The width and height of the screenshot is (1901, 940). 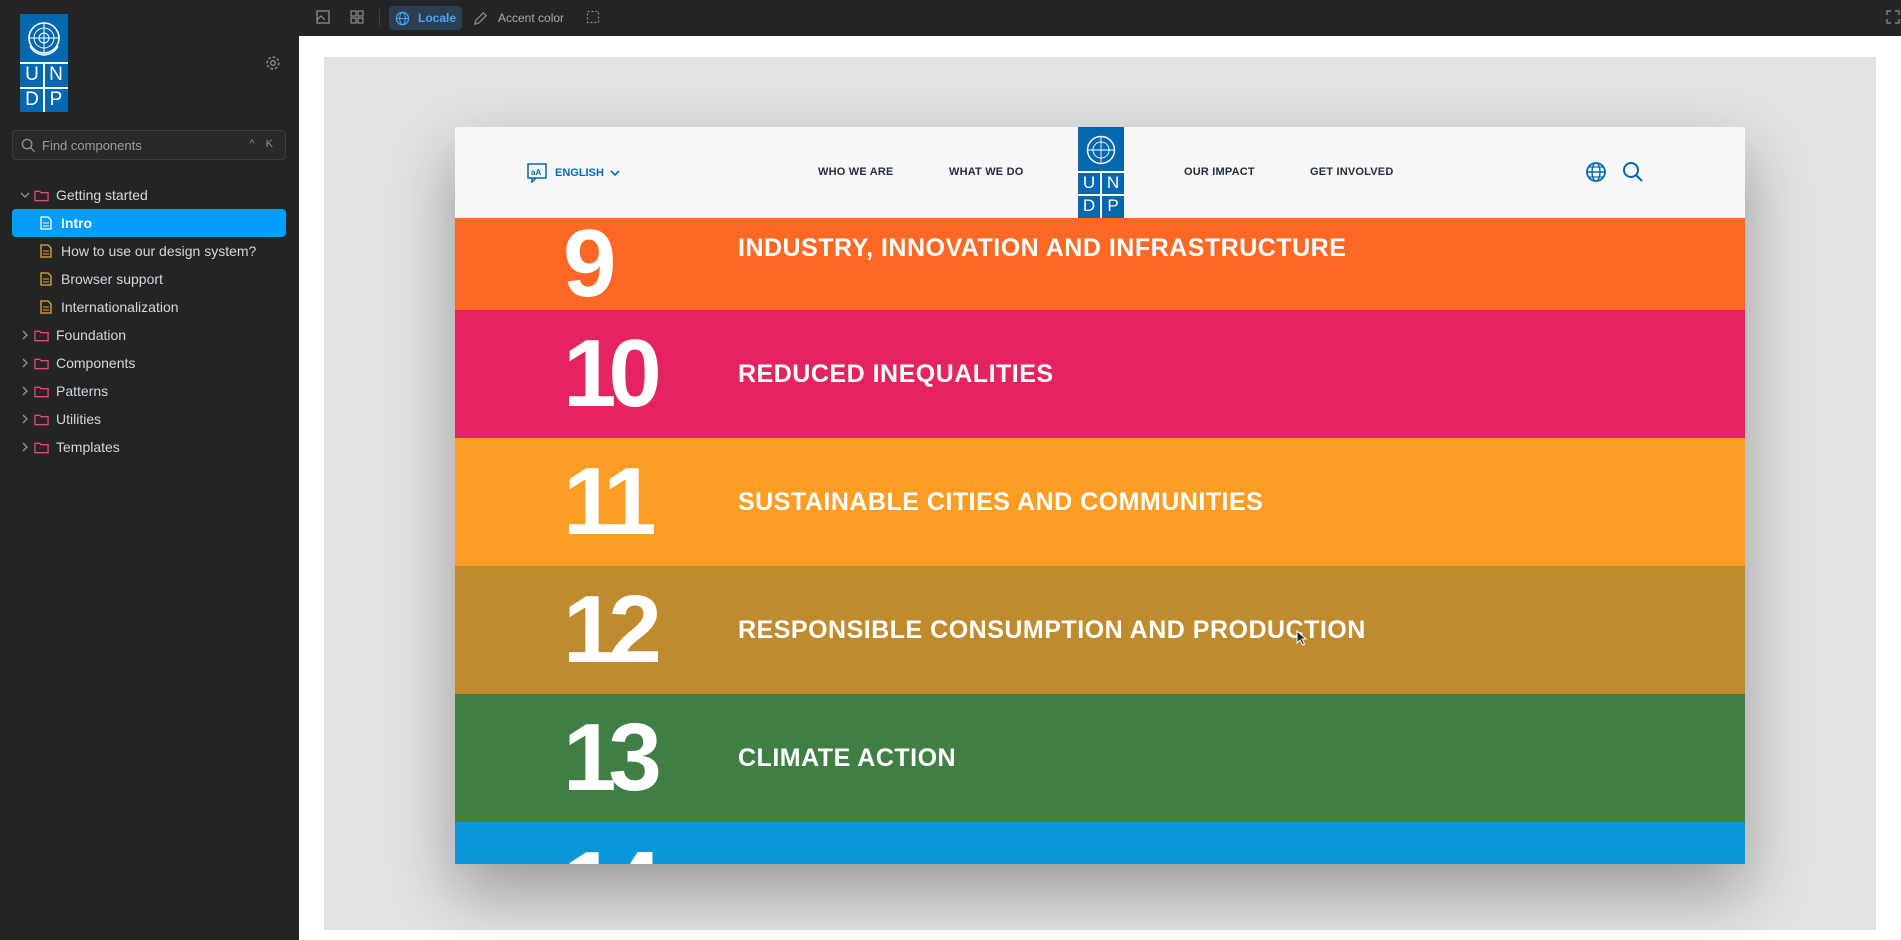 I want to click on site-logo: U N D P, so click(x=1101, y=172).